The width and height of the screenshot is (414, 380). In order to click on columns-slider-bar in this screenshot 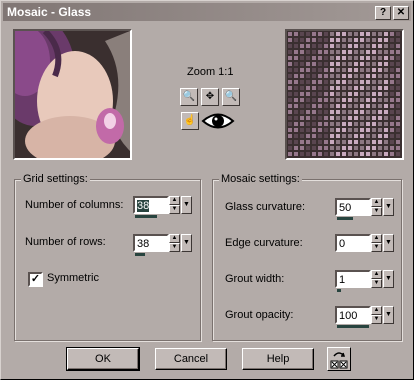, I will do `click(146, 216)`.